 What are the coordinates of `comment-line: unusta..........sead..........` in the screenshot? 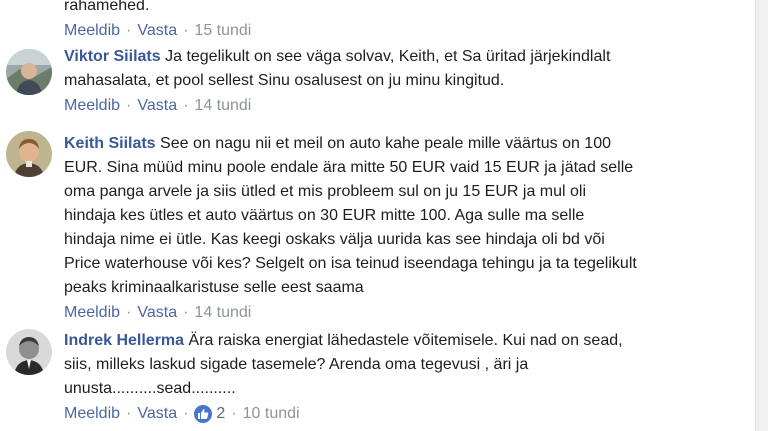 It's located at (150, 388).